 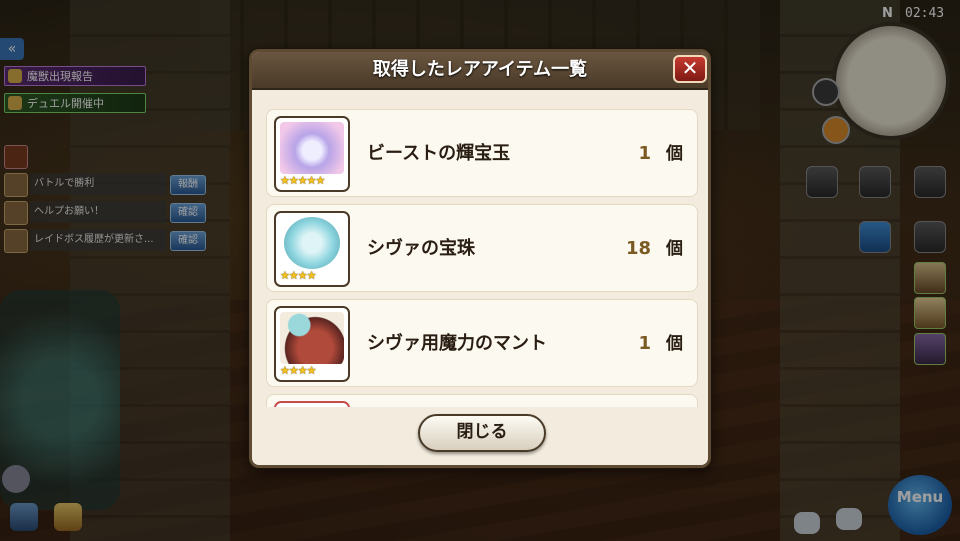 I want to click on item-thumbnail: ★★★★★, so click(x=312, y=154).